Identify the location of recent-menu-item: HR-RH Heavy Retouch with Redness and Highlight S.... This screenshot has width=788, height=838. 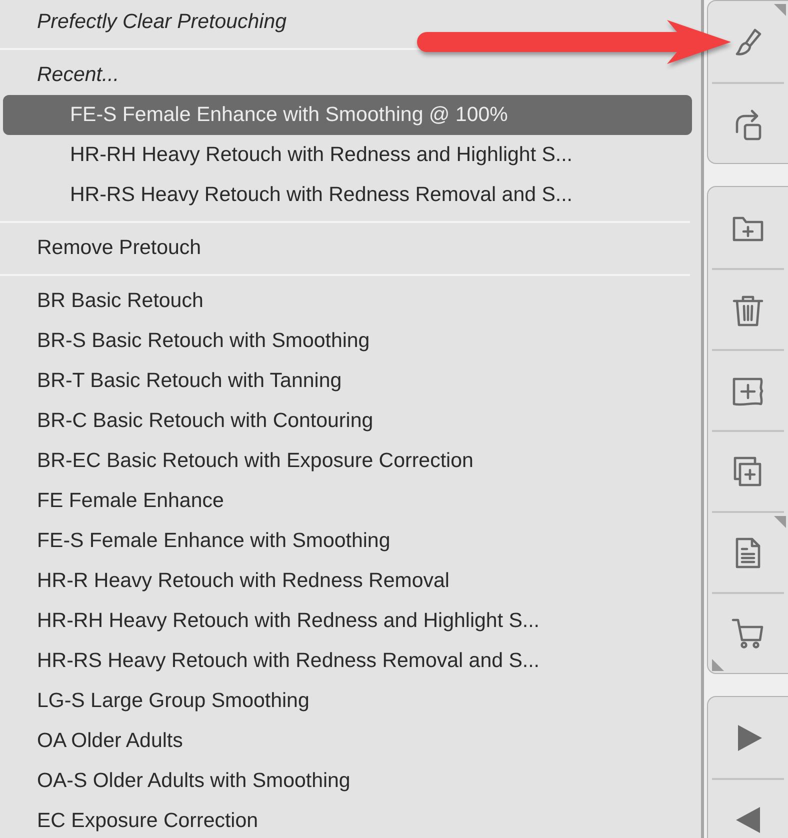
(347, 155).